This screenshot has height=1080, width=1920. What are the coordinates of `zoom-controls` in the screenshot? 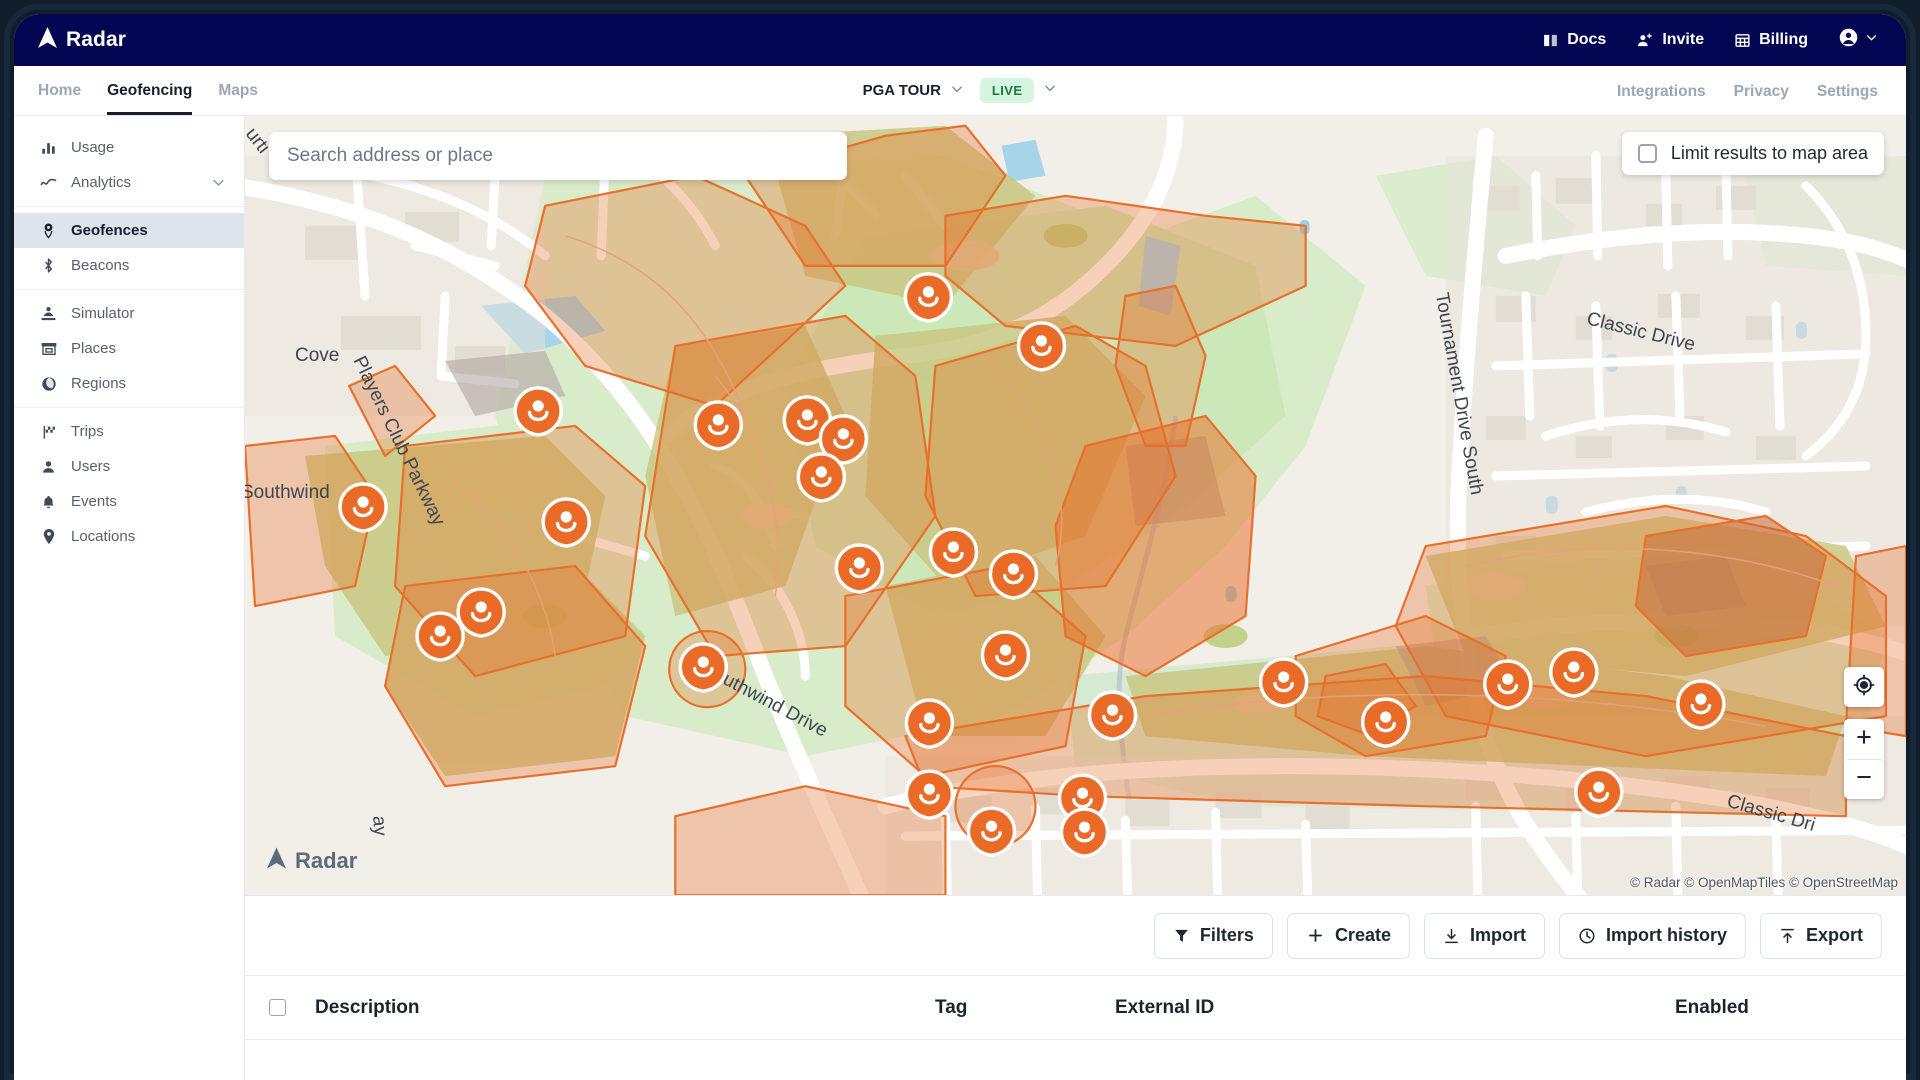 It's located at (1864, 759).